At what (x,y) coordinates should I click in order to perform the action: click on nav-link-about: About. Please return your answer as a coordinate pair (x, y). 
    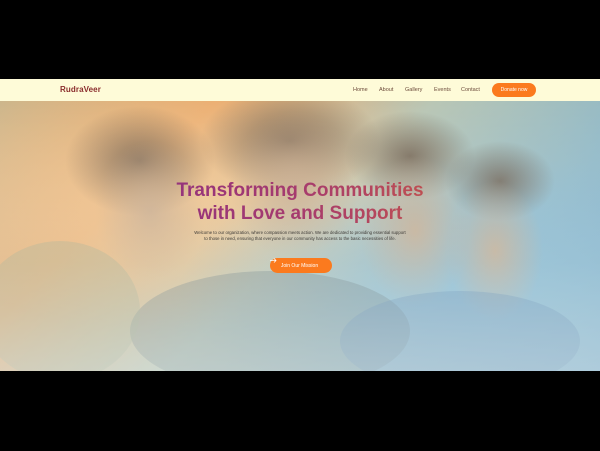
    Looking at the image, I should click on (386, 90).